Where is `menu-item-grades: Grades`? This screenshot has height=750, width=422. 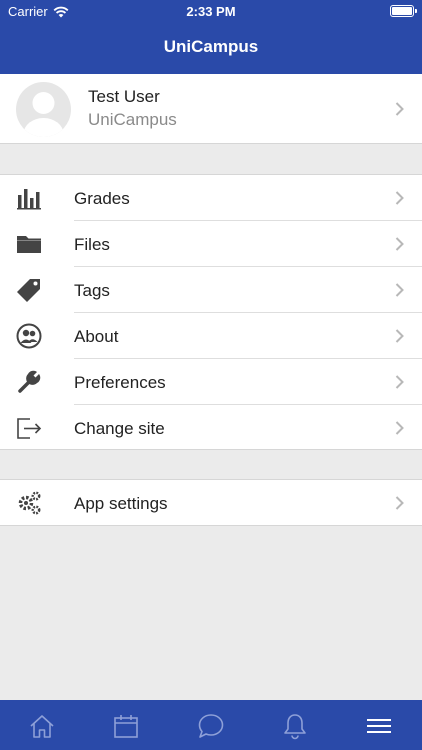
menu-item-grades: Grades is located at coordinates (211, 198).